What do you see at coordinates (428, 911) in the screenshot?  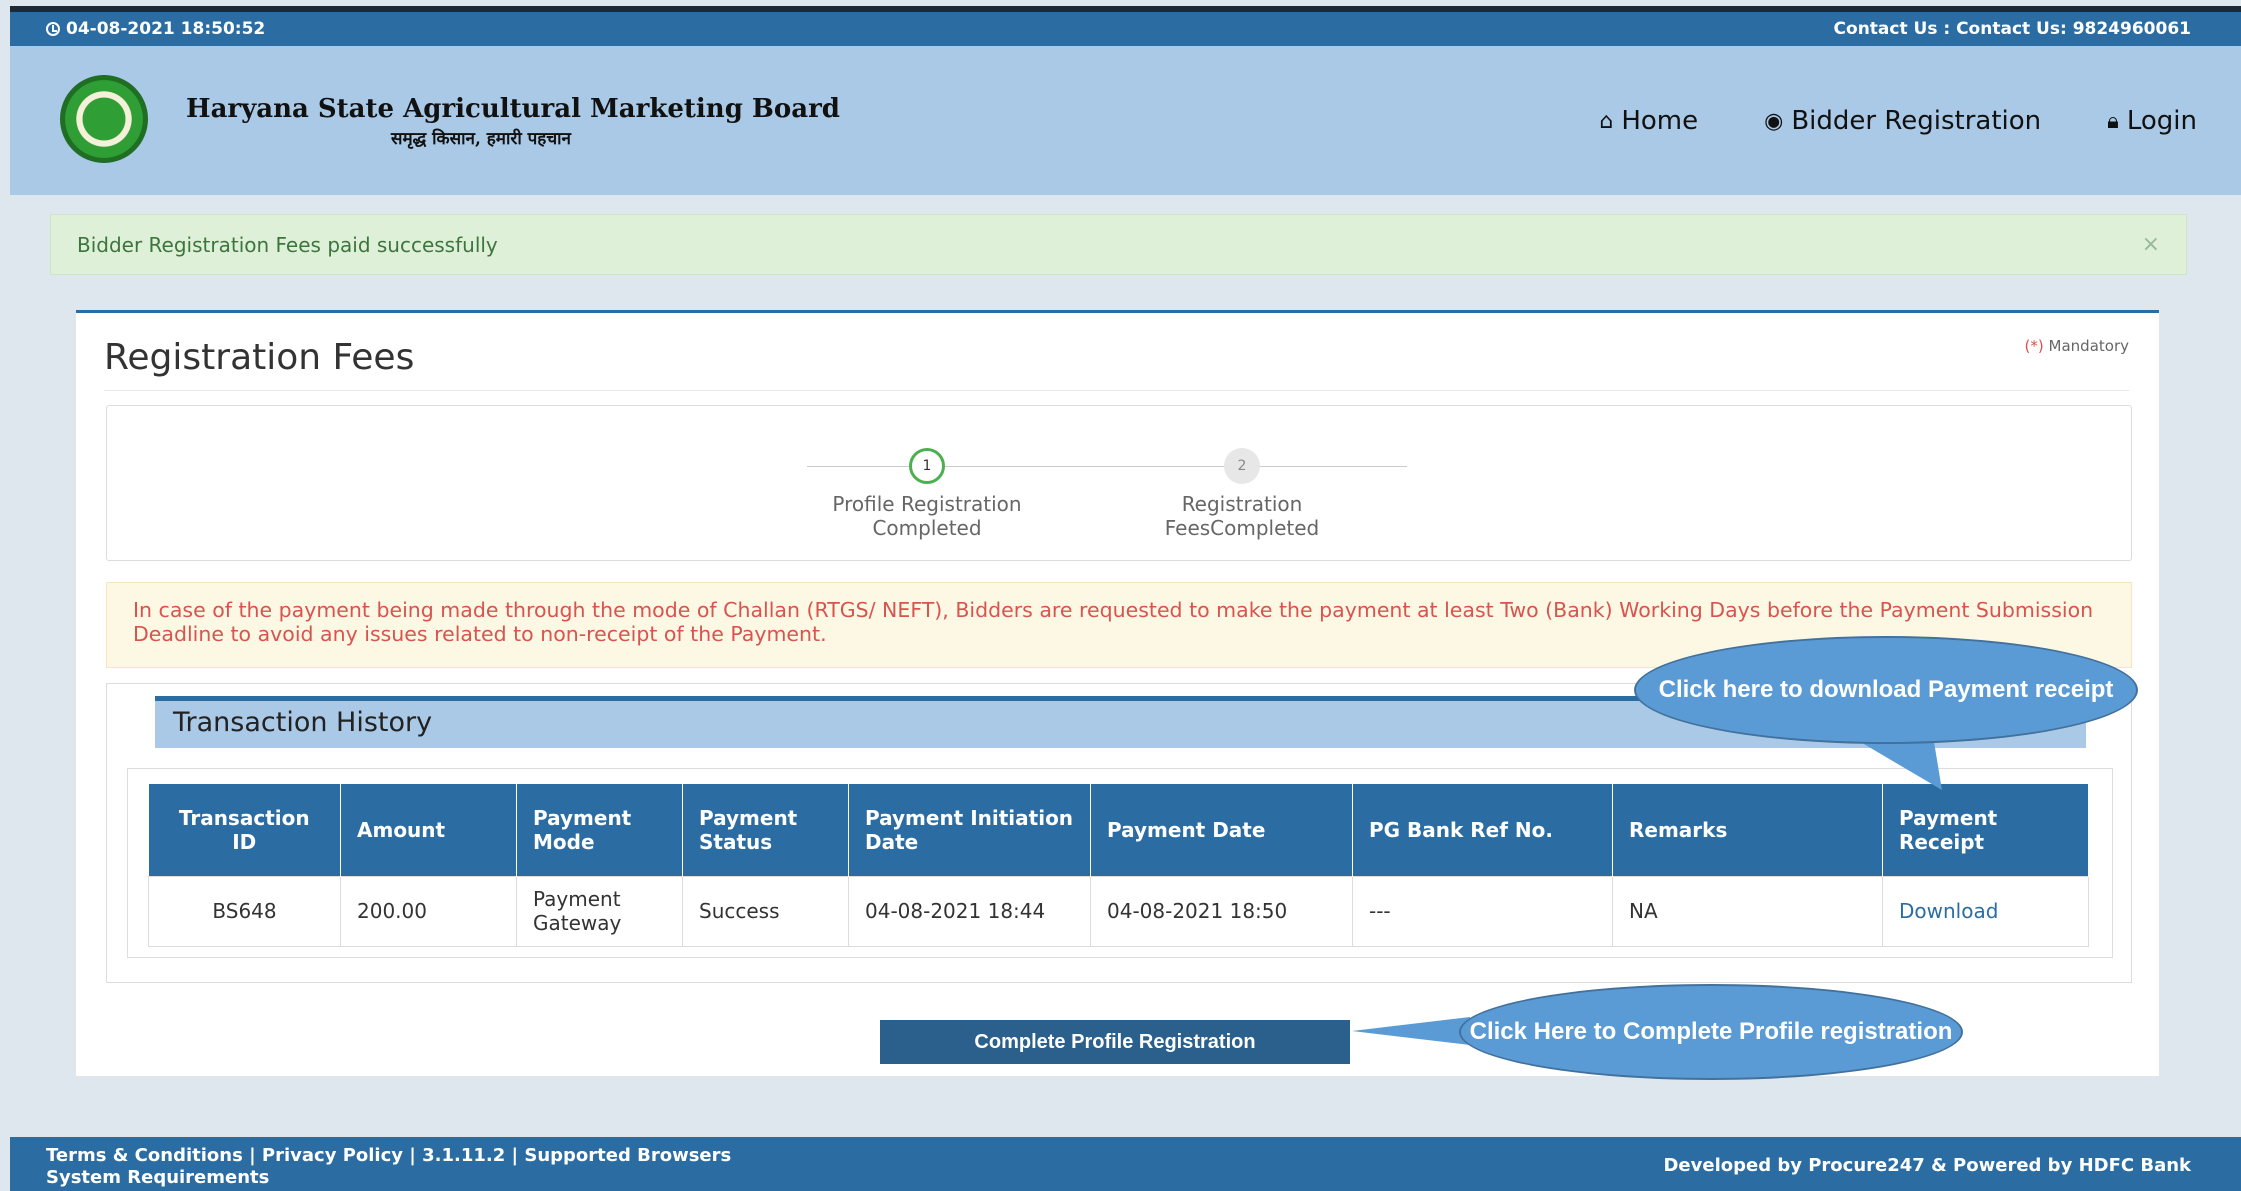 I see `cell-amount: 200.00` at bounding box center [428, 911].